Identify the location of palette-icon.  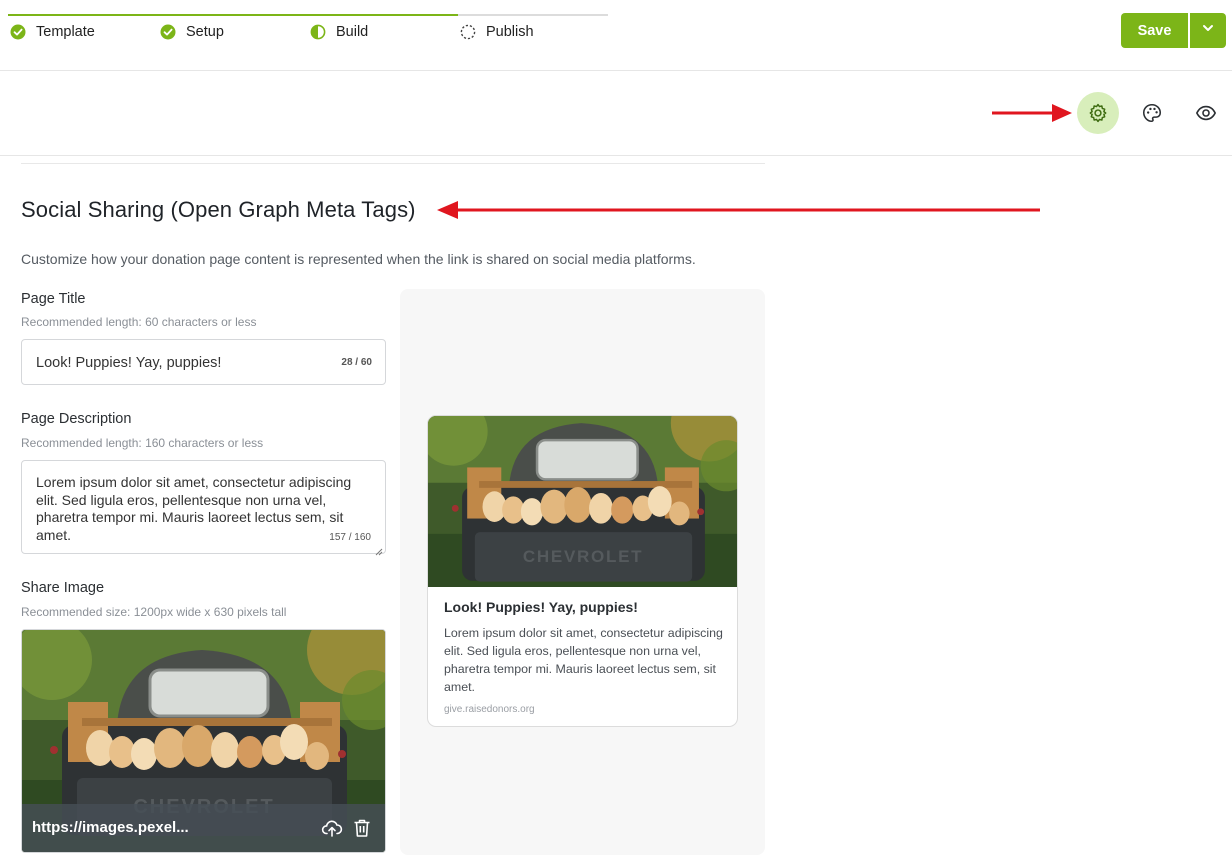
(1152, 113).